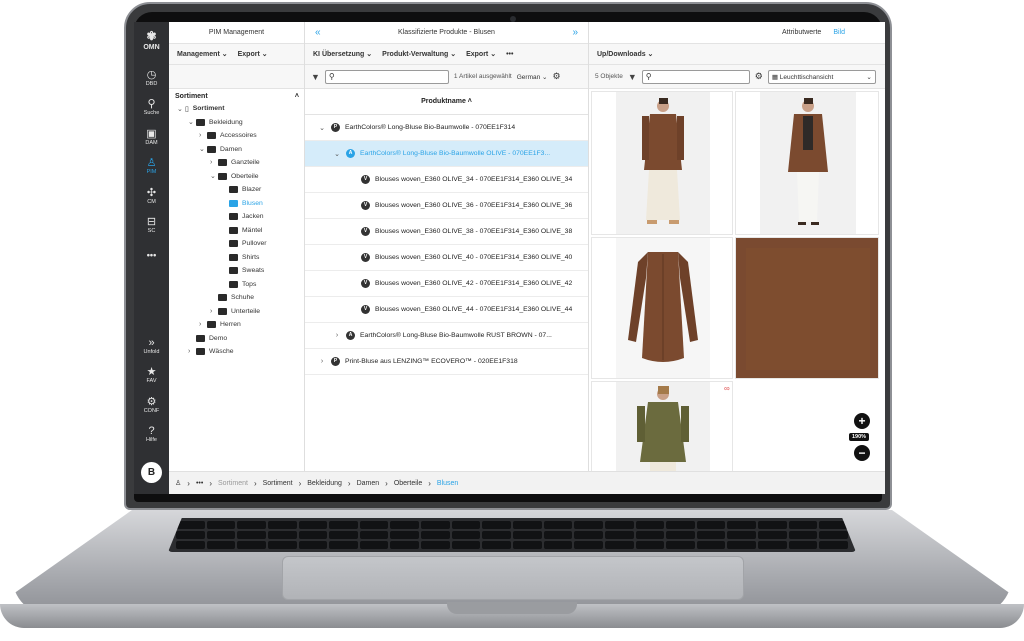  Describe the element at coordinates (241, 189) in the screenshot. I see `tree-node: Blazer` at that location.